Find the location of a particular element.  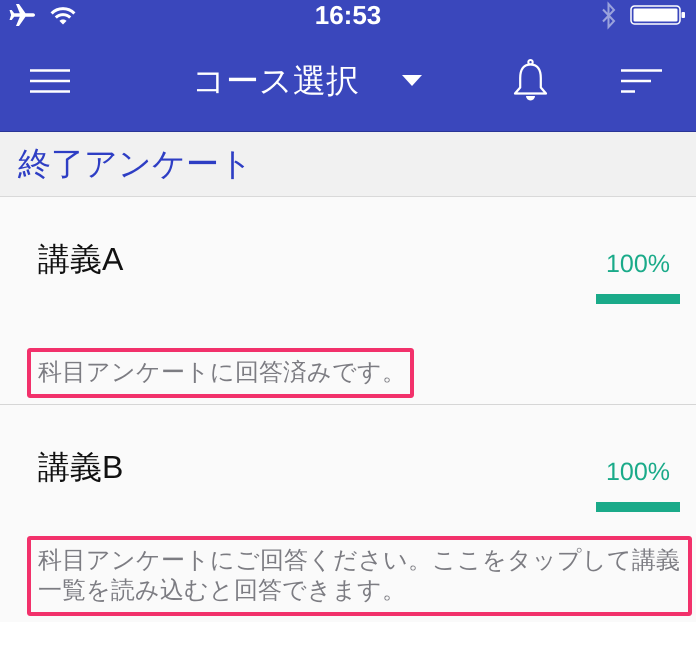

bluetooth-icon is located at coordinates (609, 15).